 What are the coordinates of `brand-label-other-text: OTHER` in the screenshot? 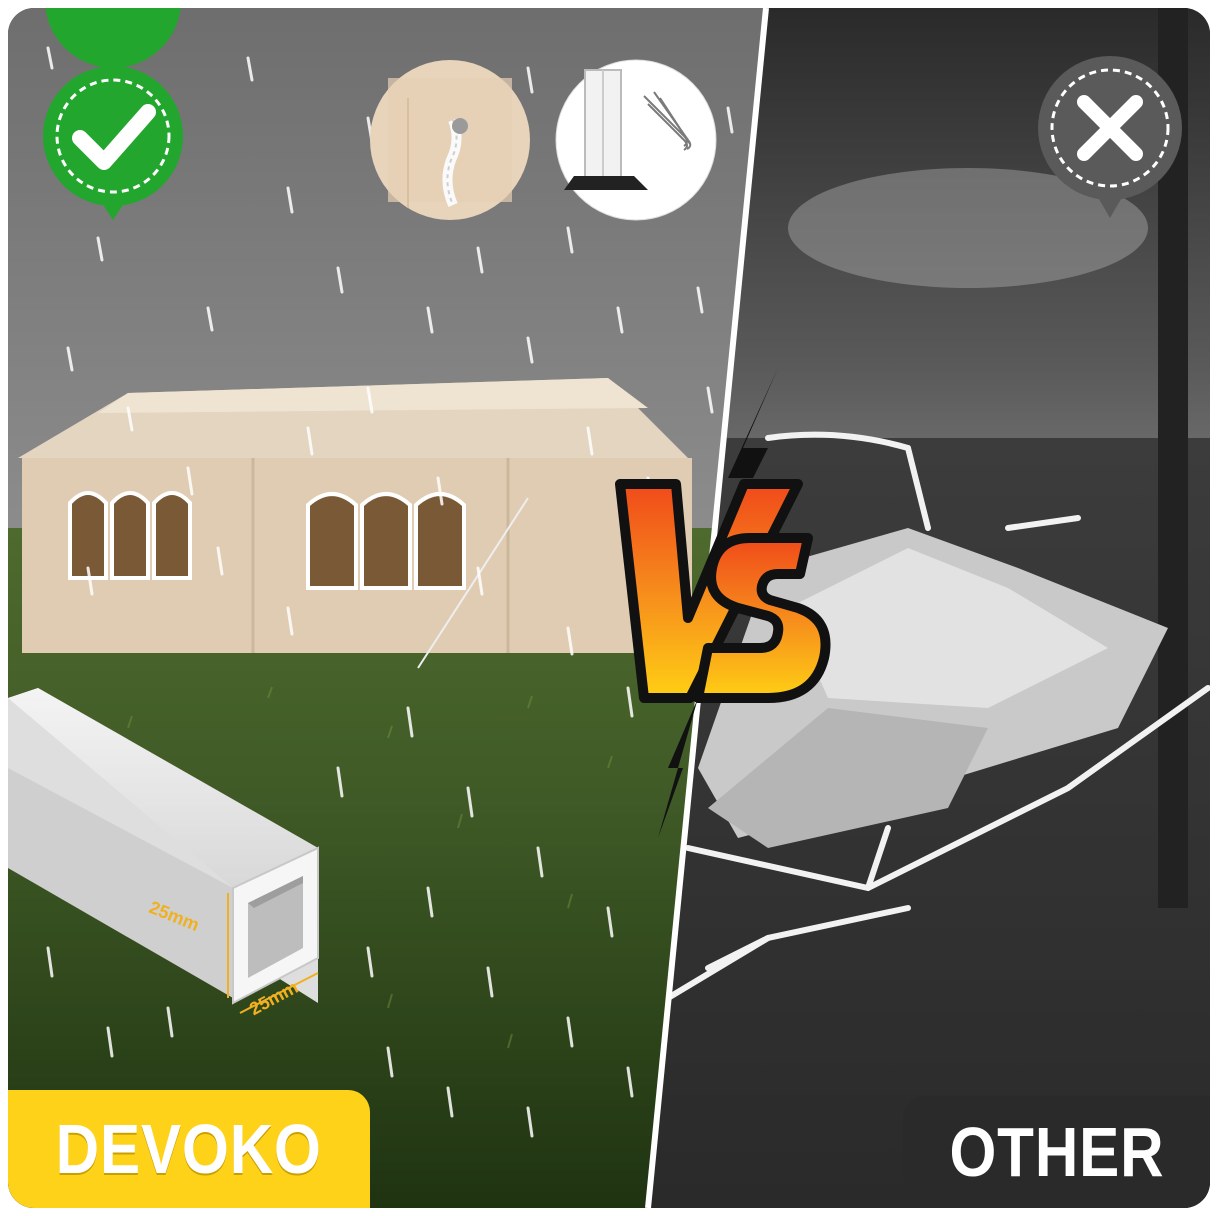 It's located at (1056, 1152).